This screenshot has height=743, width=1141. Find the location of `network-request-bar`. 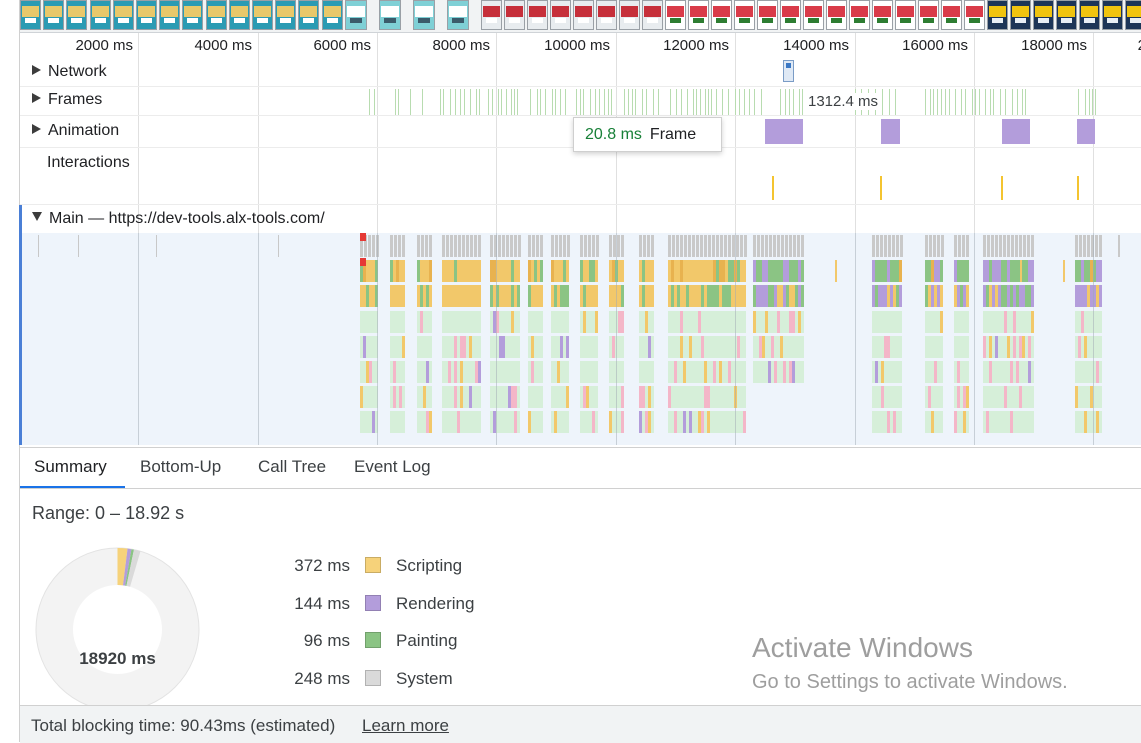

network-request-bar is located at coordinates (788, 71).